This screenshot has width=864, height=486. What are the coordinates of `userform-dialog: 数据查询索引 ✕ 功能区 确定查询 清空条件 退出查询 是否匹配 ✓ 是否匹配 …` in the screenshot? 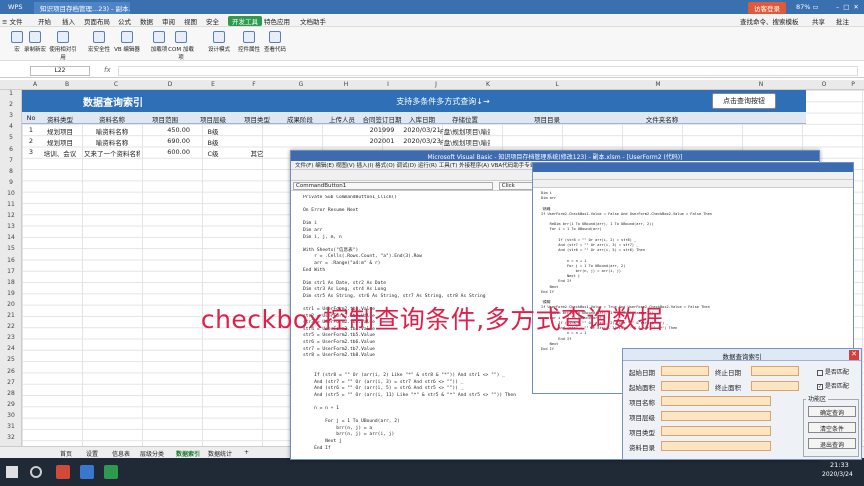 It's located at (742, 404).